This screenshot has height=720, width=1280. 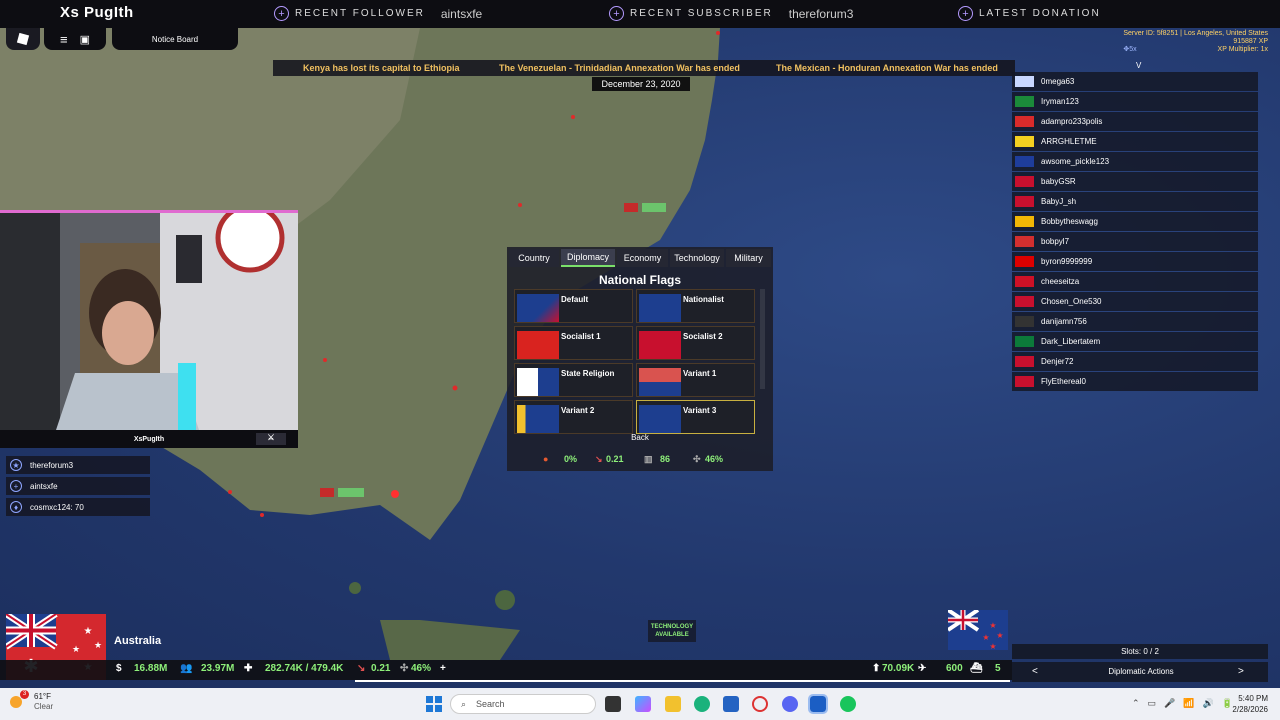 I want to click on prev-button: <, so click(x=1035, y=671).